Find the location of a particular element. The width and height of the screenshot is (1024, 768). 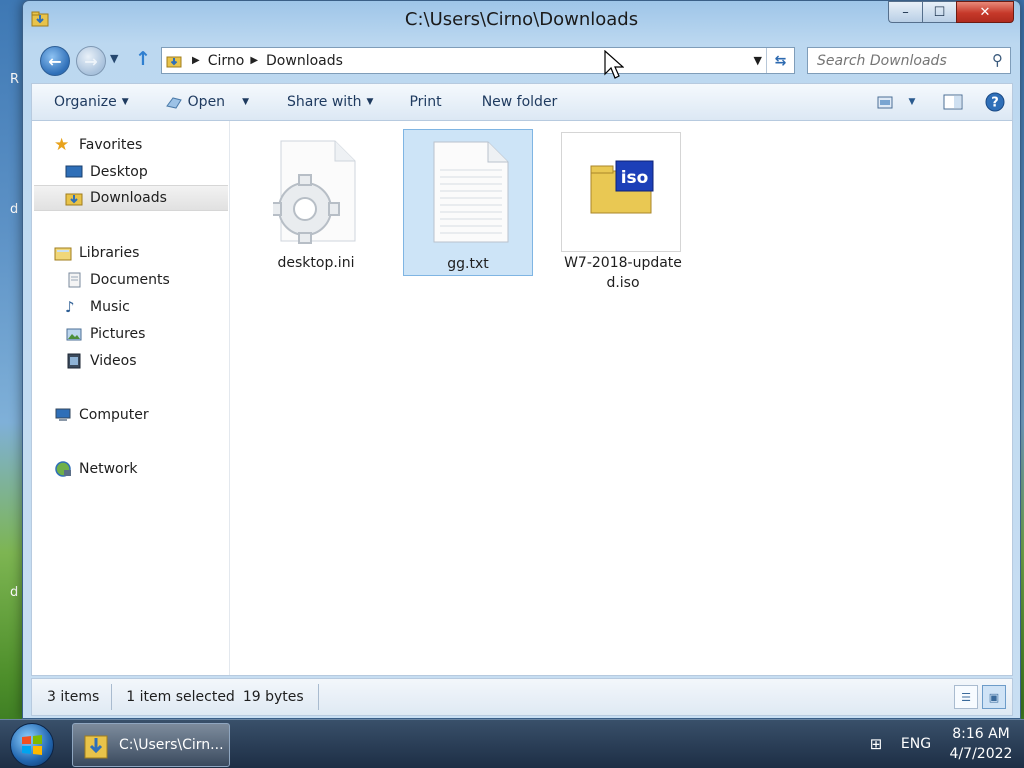

status-selection: 1 item selected 19 bytes is located at coordinates (215, 697).